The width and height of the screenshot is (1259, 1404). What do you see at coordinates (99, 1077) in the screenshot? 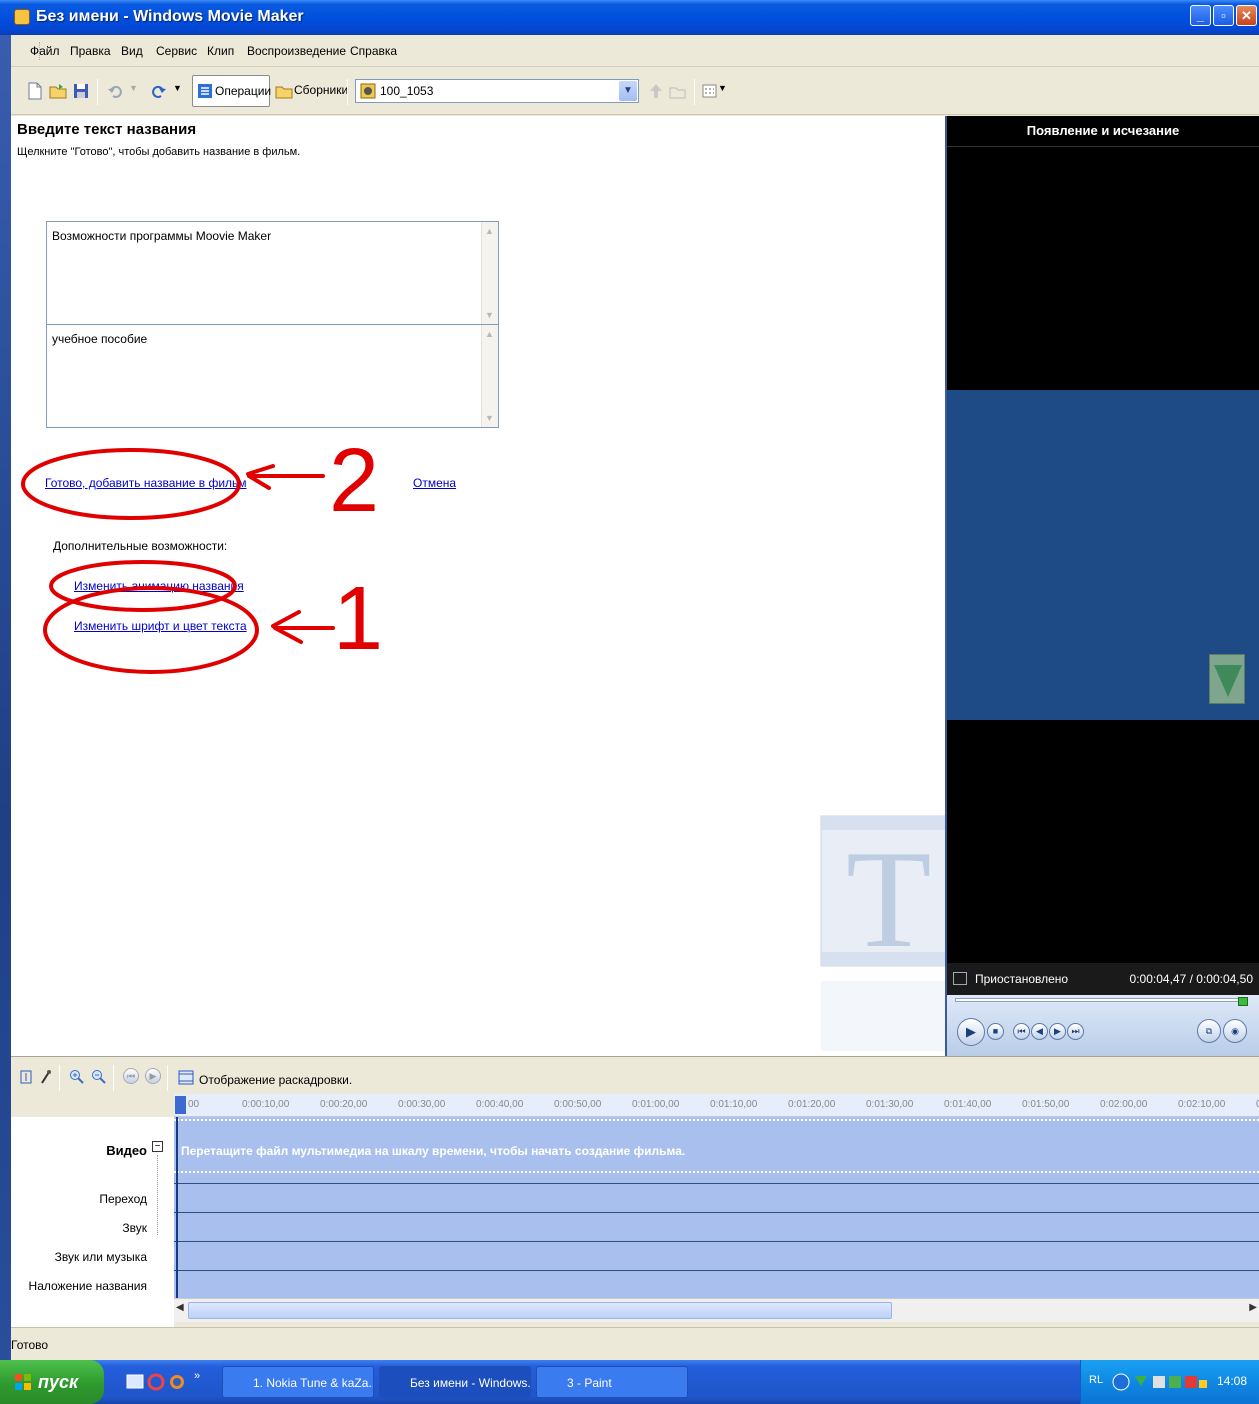
I see `zoom-out-icon` at bounding box center [99, 1077].